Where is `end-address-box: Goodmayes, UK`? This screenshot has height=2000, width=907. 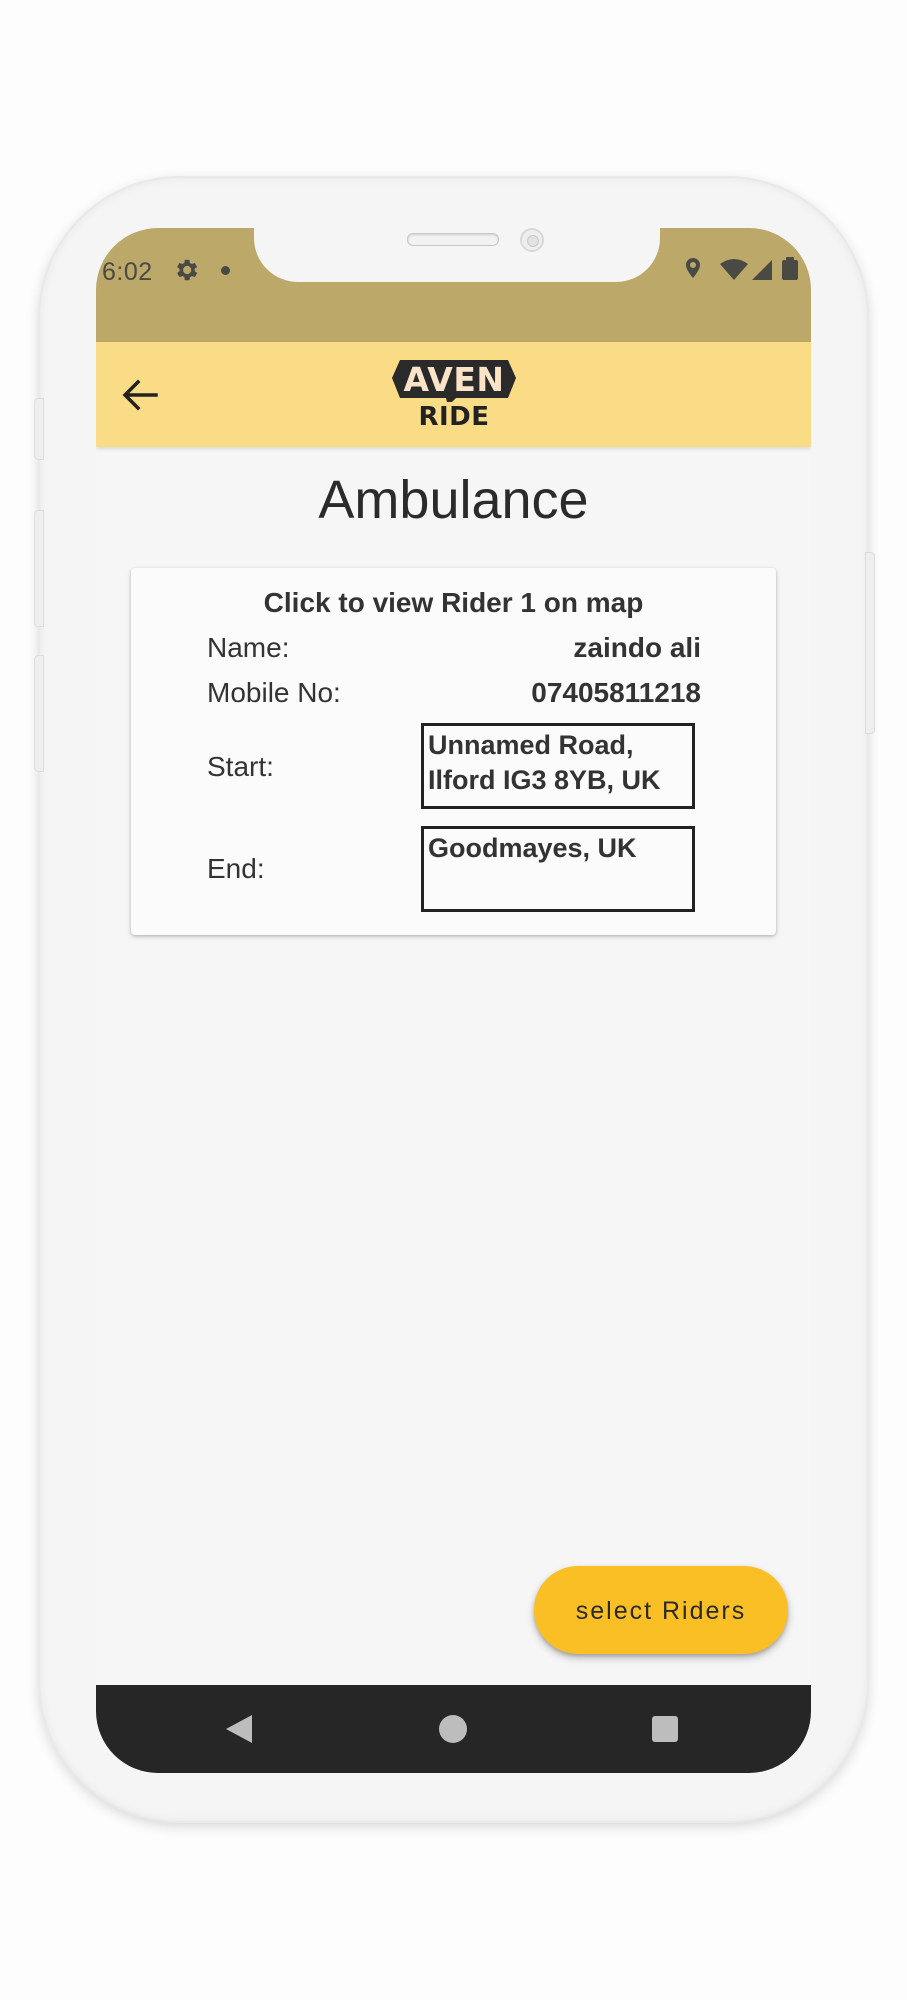
end-address-box: Goodmayes, UK is located at coordinates (558, 869).